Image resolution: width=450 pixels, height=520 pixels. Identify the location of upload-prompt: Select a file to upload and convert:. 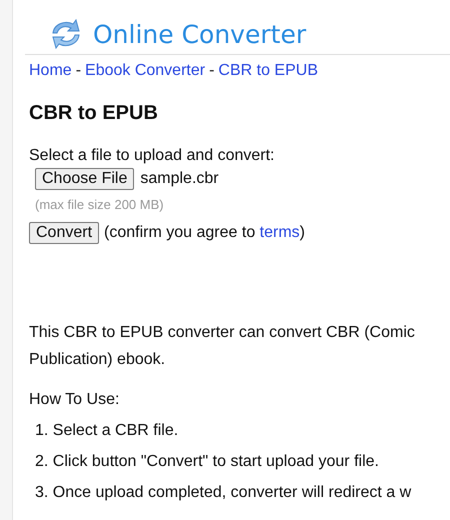
(152, 156).